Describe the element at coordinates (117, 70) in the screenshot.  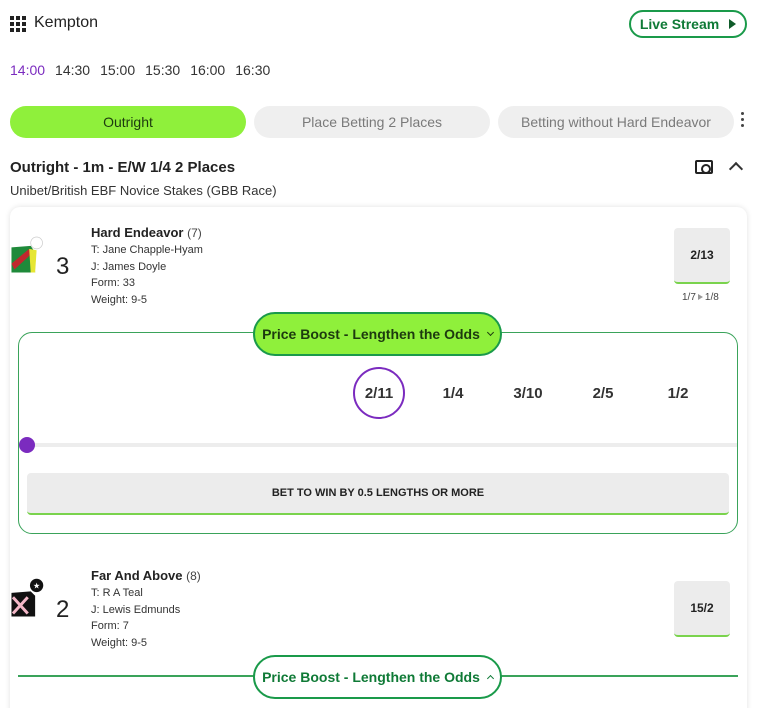
I see `race-time-tab: 15:00` at that location.